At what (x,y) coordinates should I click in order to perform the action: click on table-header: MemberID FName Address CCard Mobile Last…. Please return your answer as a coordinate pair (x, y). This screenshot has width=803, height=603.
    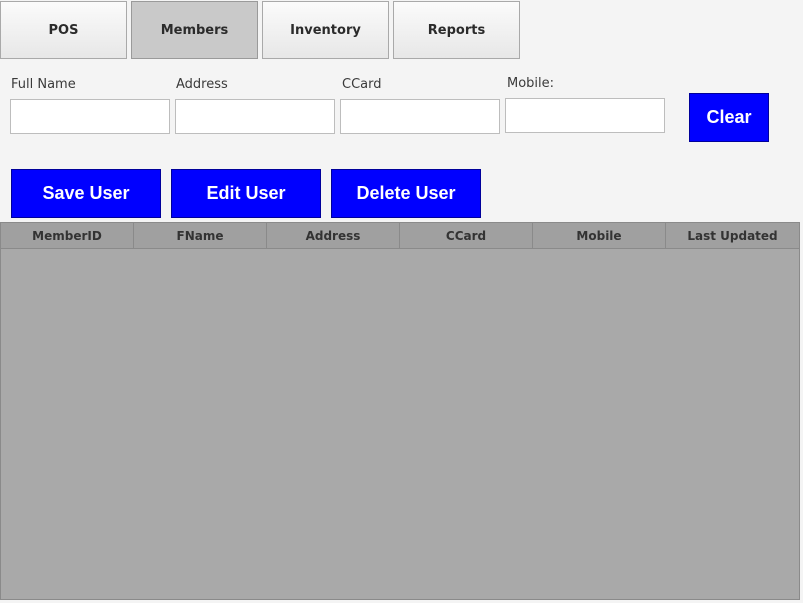
    Looking at the image, I should click on (400, 236).